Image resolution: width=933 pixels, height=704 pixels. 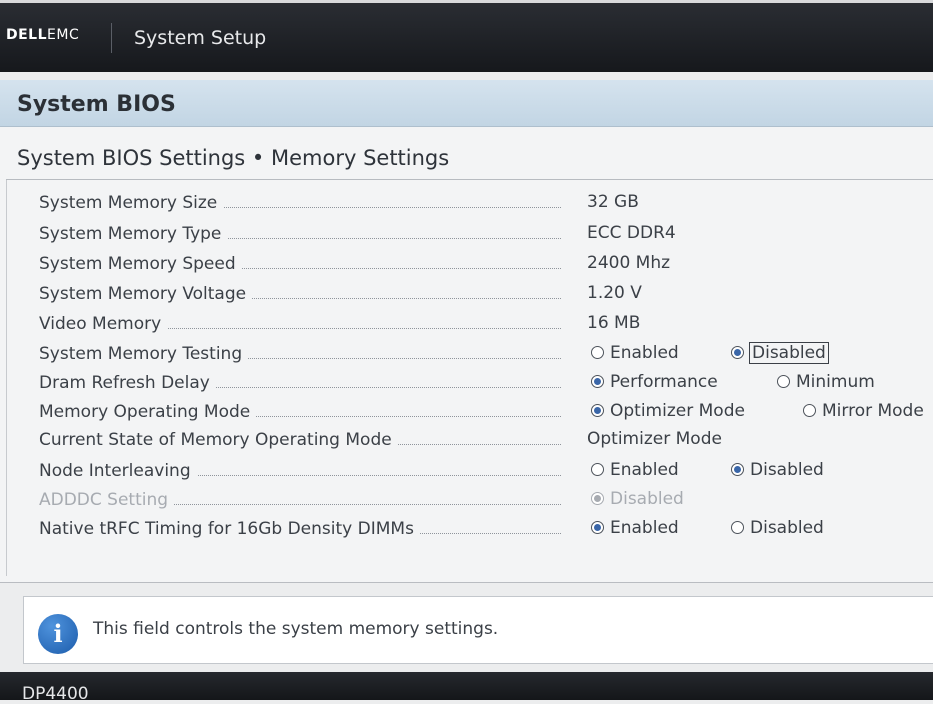 What do you see at coordinates (654, 439) in the screenshot?
I see `setting-value: Optimizer Mode` at bounding box center [654, 439].